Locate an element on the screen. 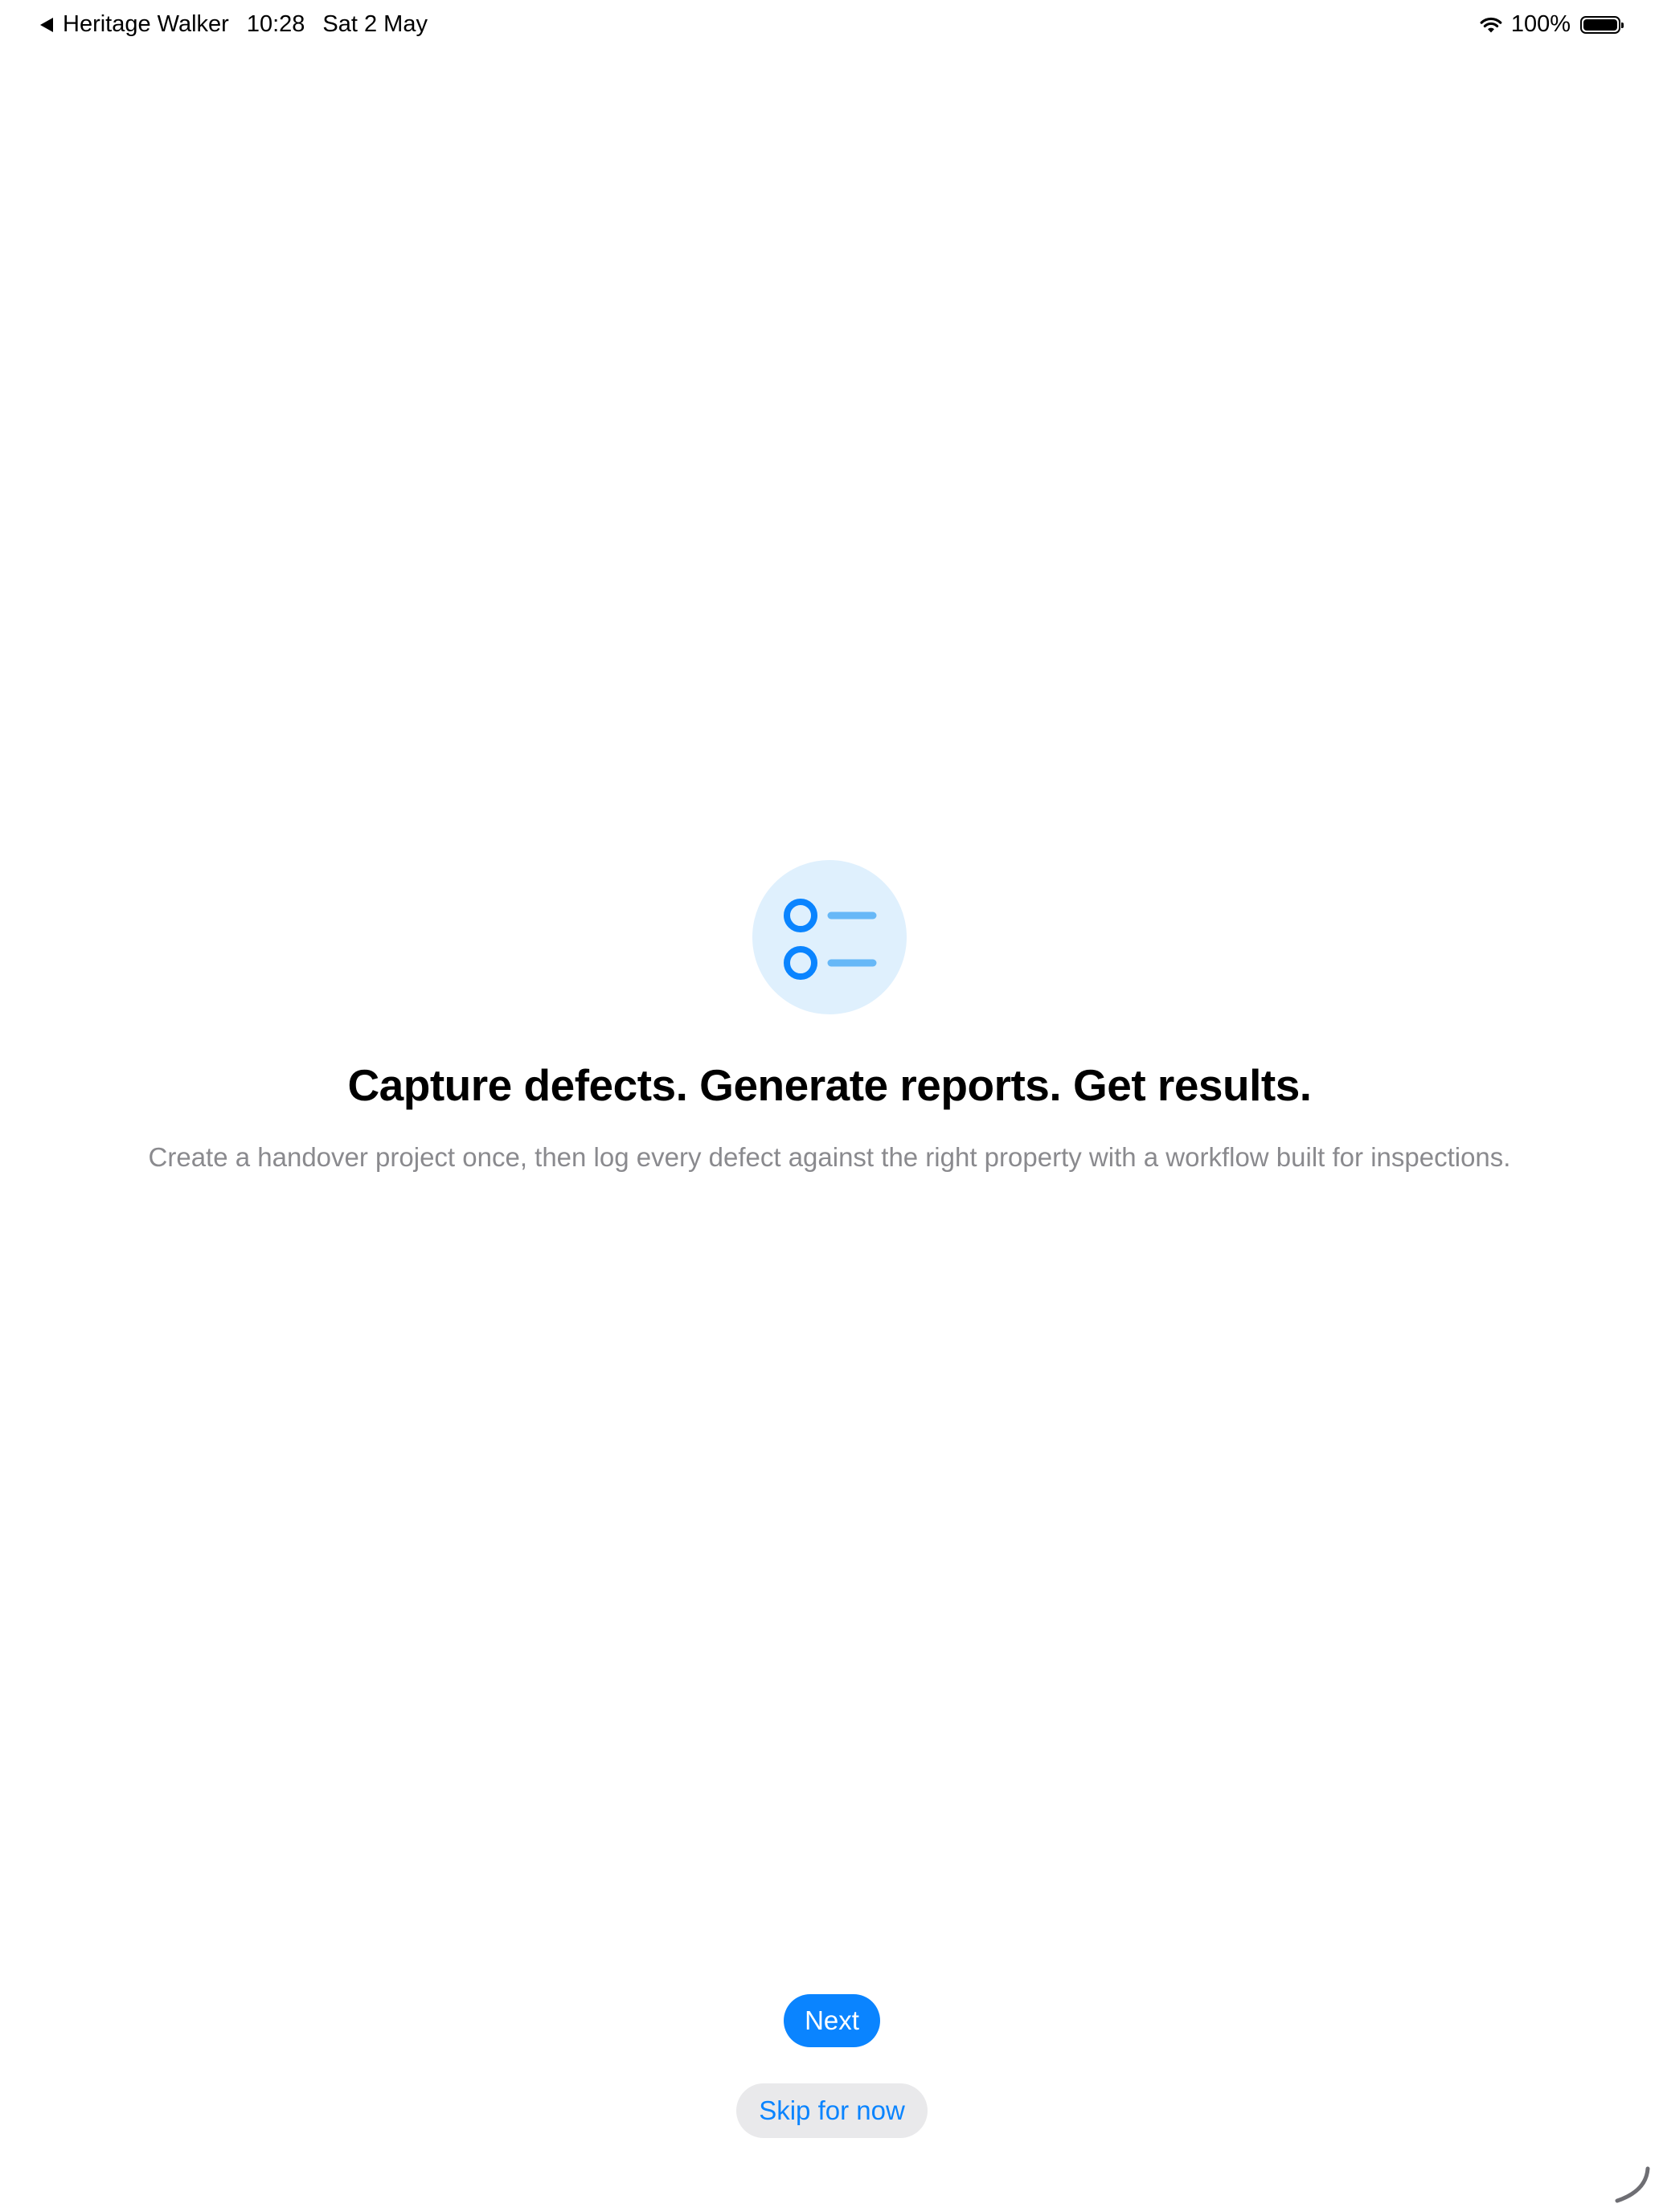 This screenshot has width=1659, height=2212. back-to-app: Heritage Walker 10:28 Sat 2 May is located at coordinates (234, 24).